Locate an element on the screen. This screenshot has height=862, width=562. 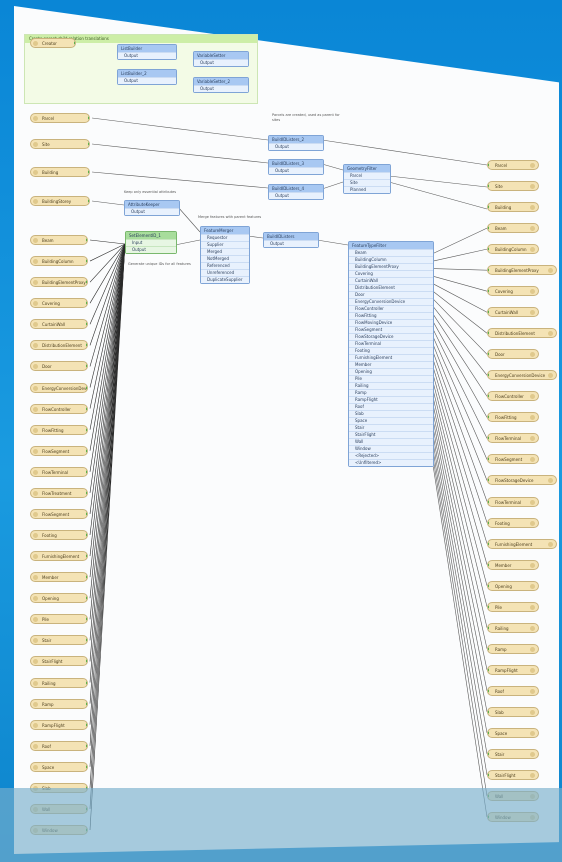
feature-reader: Site is located at coordinates (60, 144).